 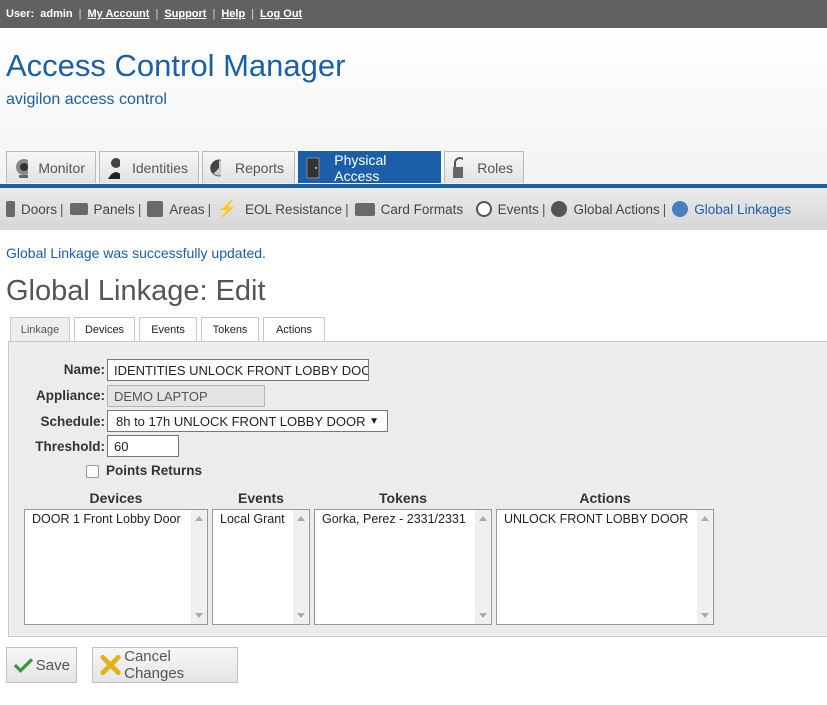 I want to click on tokens-list: Gorka, Perez - 2331/2331, so click(x=403, y=567).